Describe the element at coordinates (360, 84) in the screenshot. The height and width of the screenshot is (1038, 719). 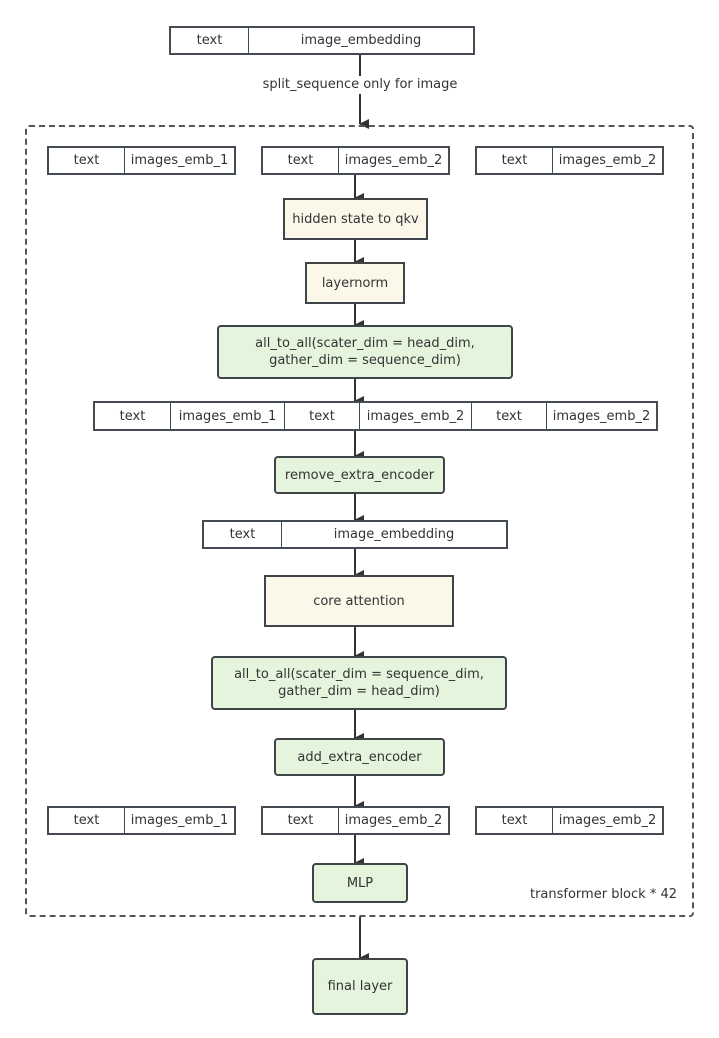
I see `split-sequence-label: split_sequence only for image` at that location.